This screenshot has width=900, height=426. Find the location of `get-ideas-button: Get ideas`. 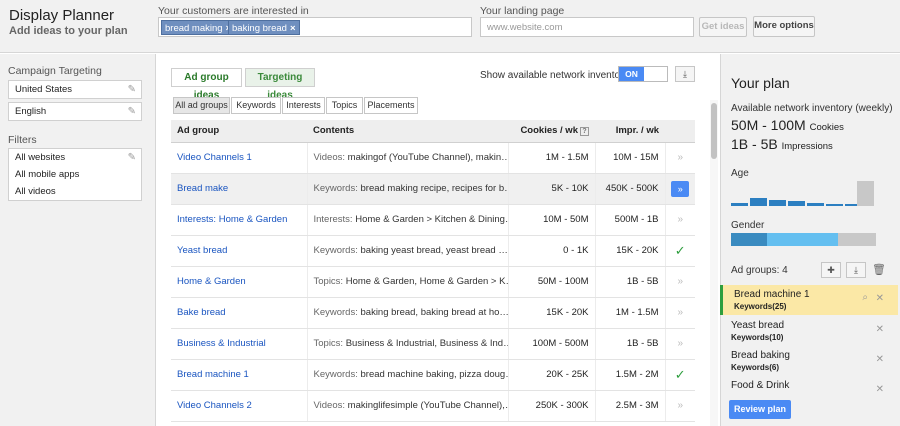

get-ideas-button: Get ideas is located at coordinates (723, 27).